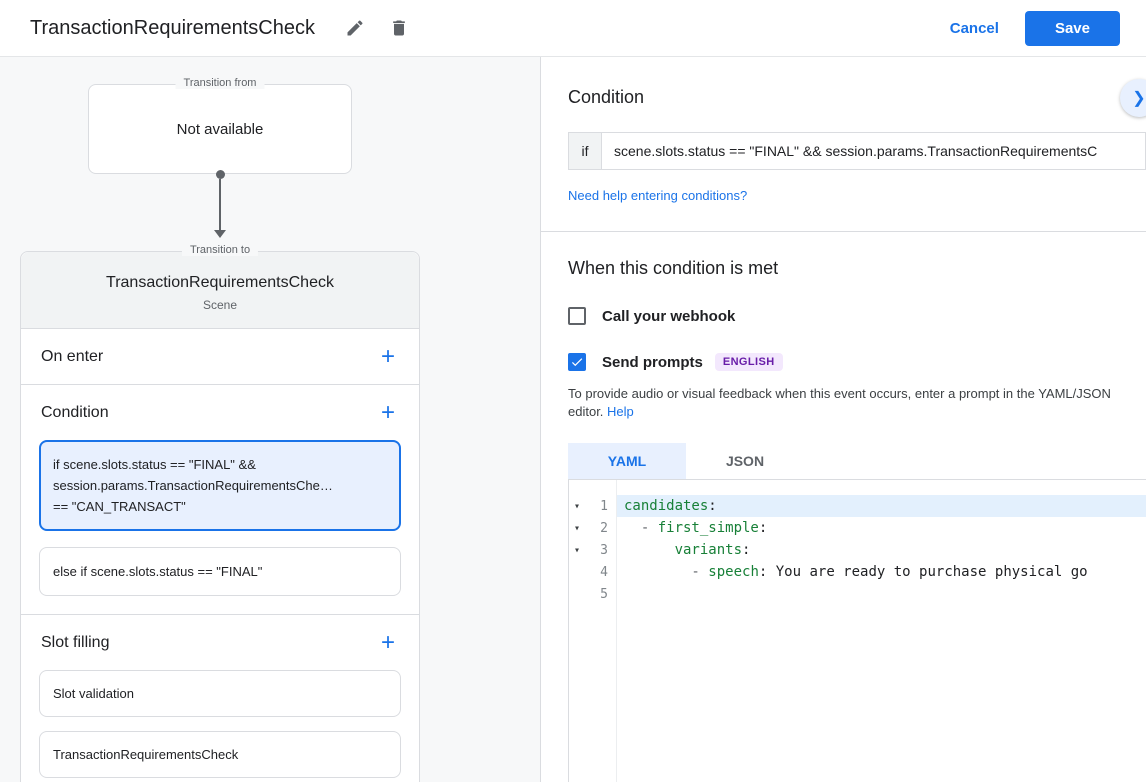  What do you see at coordinates (604, 506) in the screenshot?
I see `line-number: 1` at bounding box center [604, 506].